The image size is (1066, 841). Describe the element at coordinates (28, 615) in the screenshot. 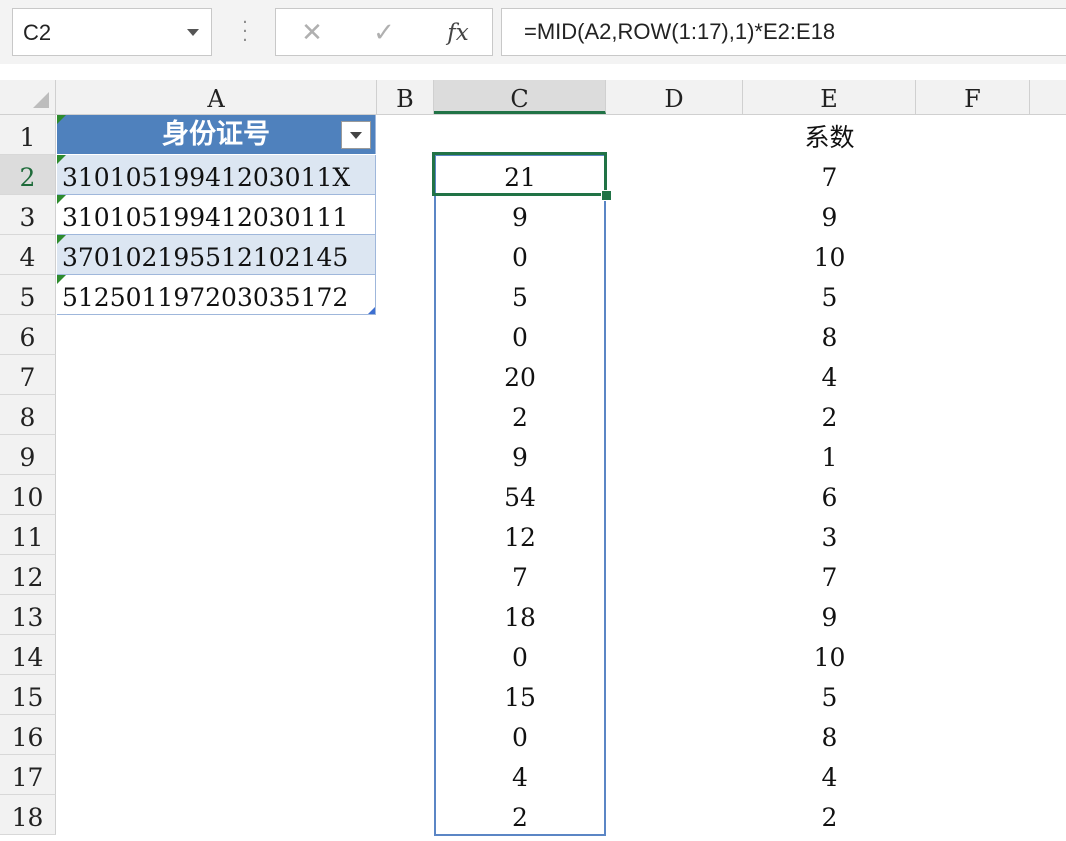

I see `row-header-13: 13` at that location.